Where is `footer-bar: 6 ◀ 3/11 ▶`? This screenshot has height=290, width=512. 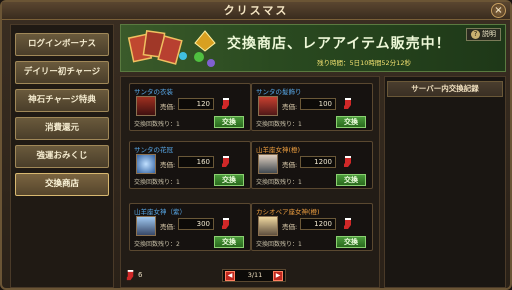 footer-bar: 6 ◀ 3/11 ▶ is located at coordinates (250, 276).